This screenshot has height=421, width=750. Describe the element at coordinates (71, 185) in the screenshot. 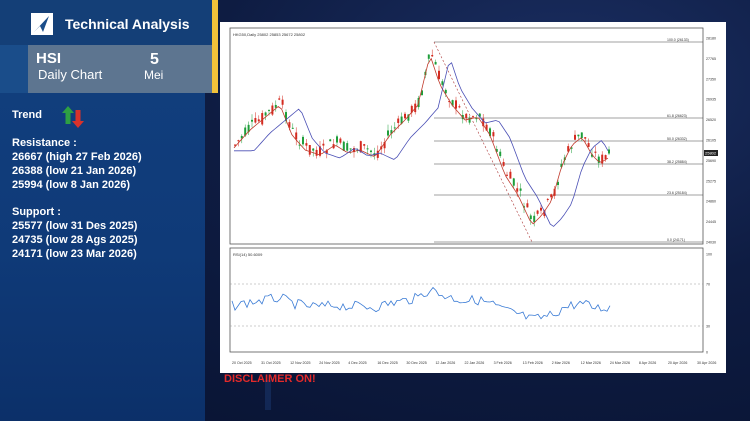

I see `resistance-level-3: 25994 (low 8 Jan 2026)` at that location.